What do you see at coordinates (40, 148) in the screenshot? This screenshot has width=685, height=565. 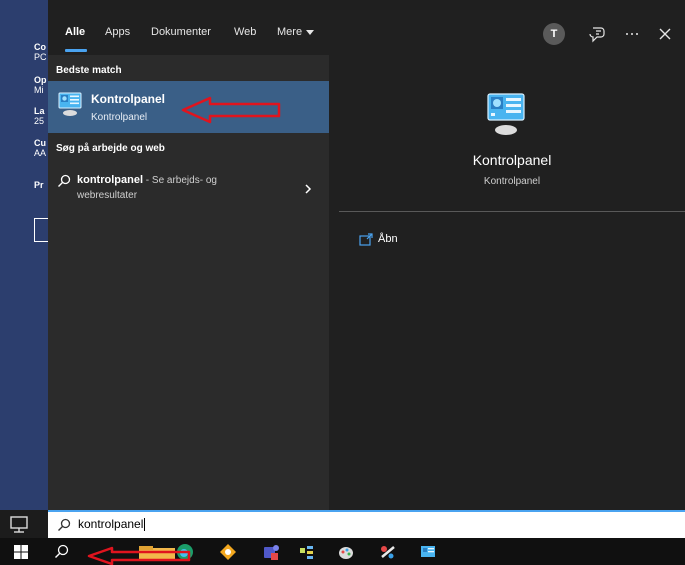 I see `background-text: Cu AA` at bounding box center [40, 148].